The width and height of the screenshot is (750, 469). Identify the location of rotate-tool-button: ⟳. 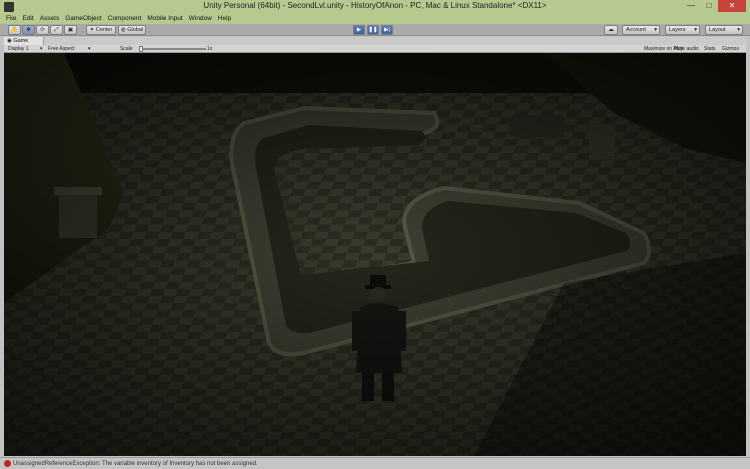
(42, 30).